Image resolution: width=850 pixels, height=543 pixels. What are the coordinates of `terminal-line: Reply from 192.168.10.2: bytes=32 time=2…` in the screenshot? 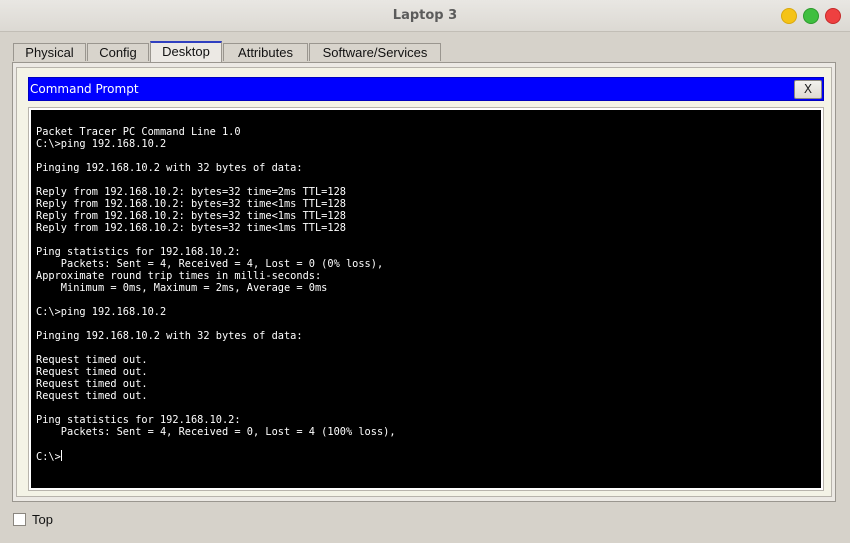 It's located at (191, 192).